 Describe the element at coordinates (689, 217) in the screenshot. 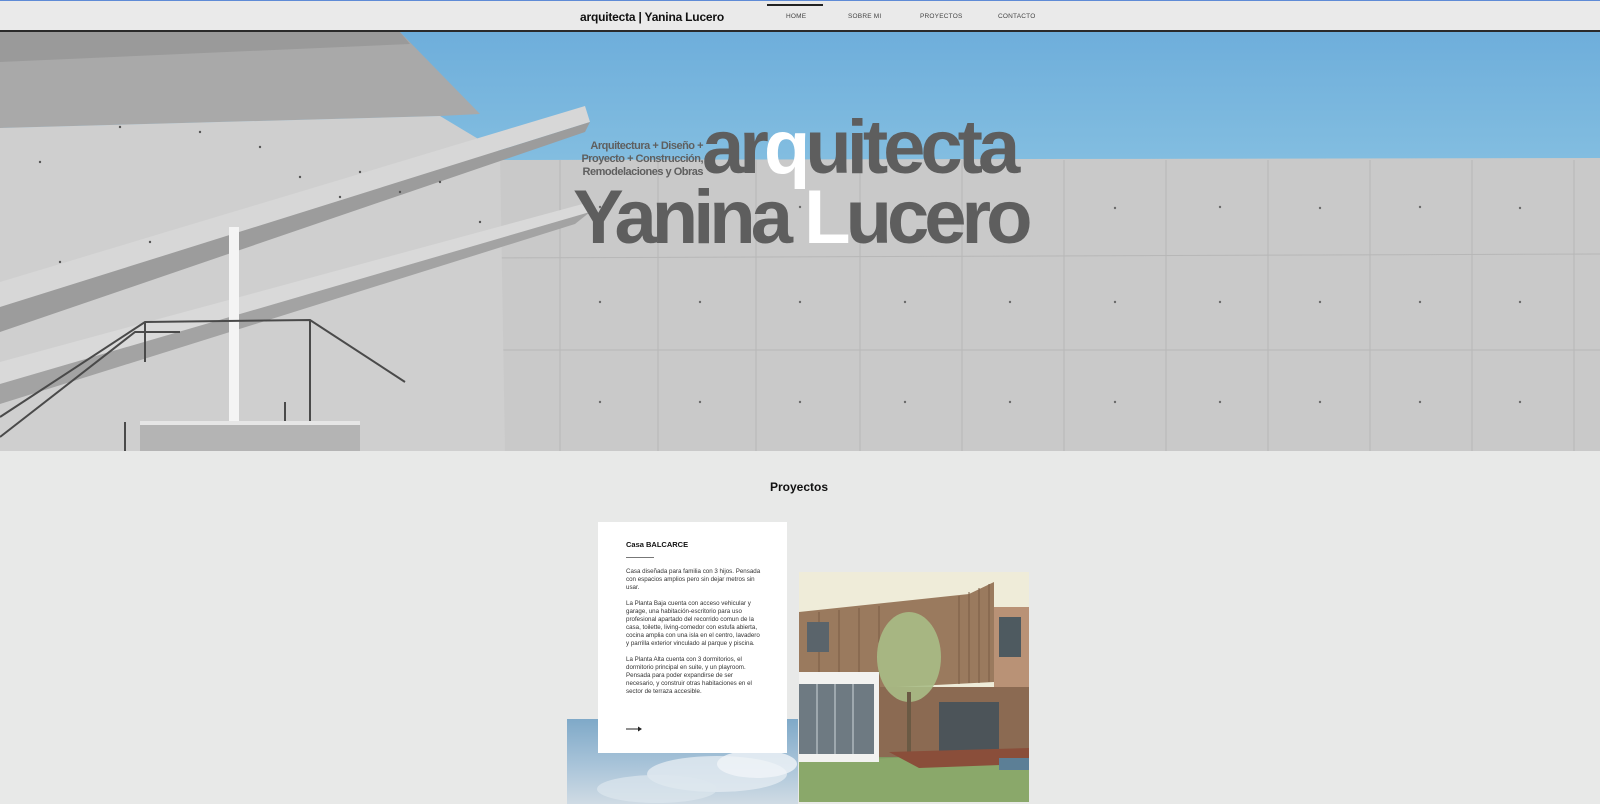

I see `hero-title-yanina: Yanina` at that location.